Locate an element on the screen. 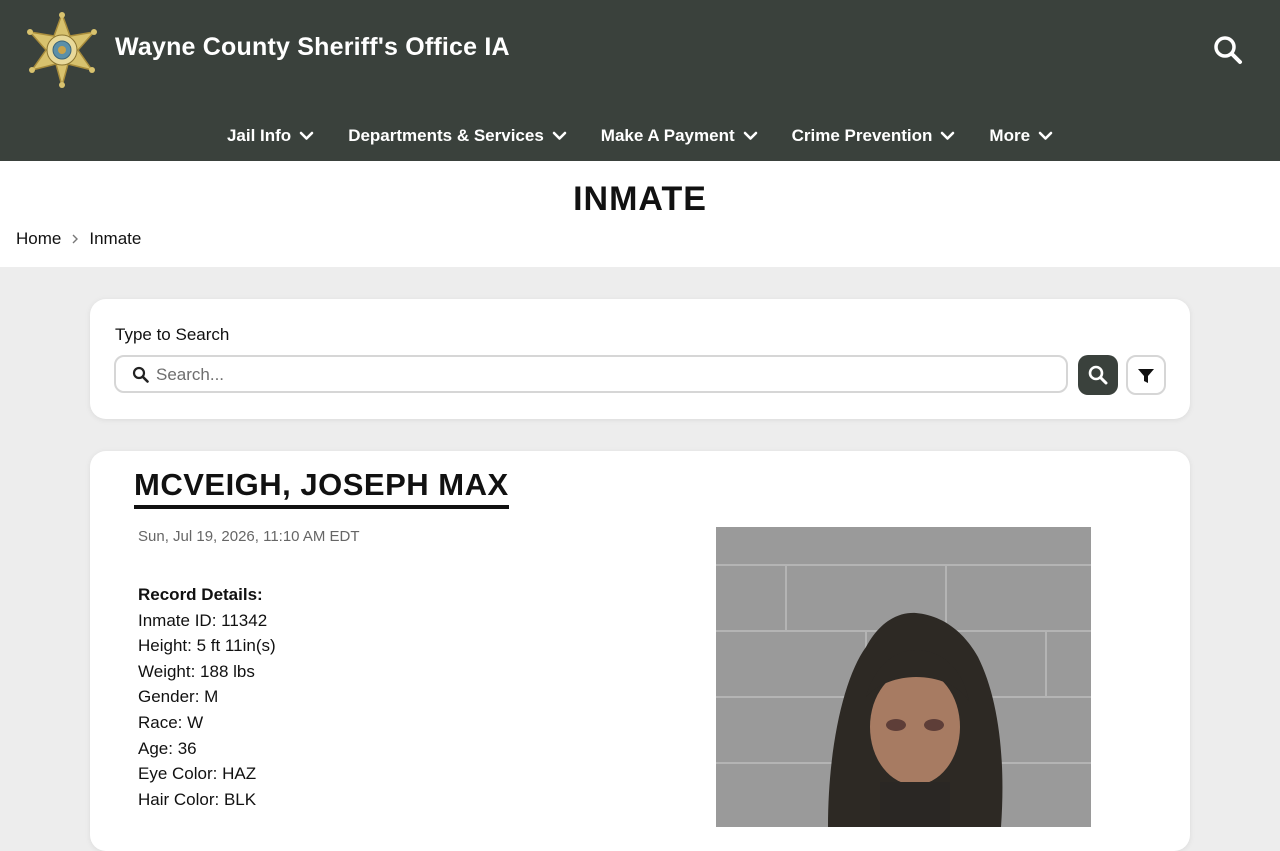 Image resolution: width=1280 pixels, height=851 pixels. site-title: Wayne County Sheriff's Office IA is located at coordinates (312, 47).